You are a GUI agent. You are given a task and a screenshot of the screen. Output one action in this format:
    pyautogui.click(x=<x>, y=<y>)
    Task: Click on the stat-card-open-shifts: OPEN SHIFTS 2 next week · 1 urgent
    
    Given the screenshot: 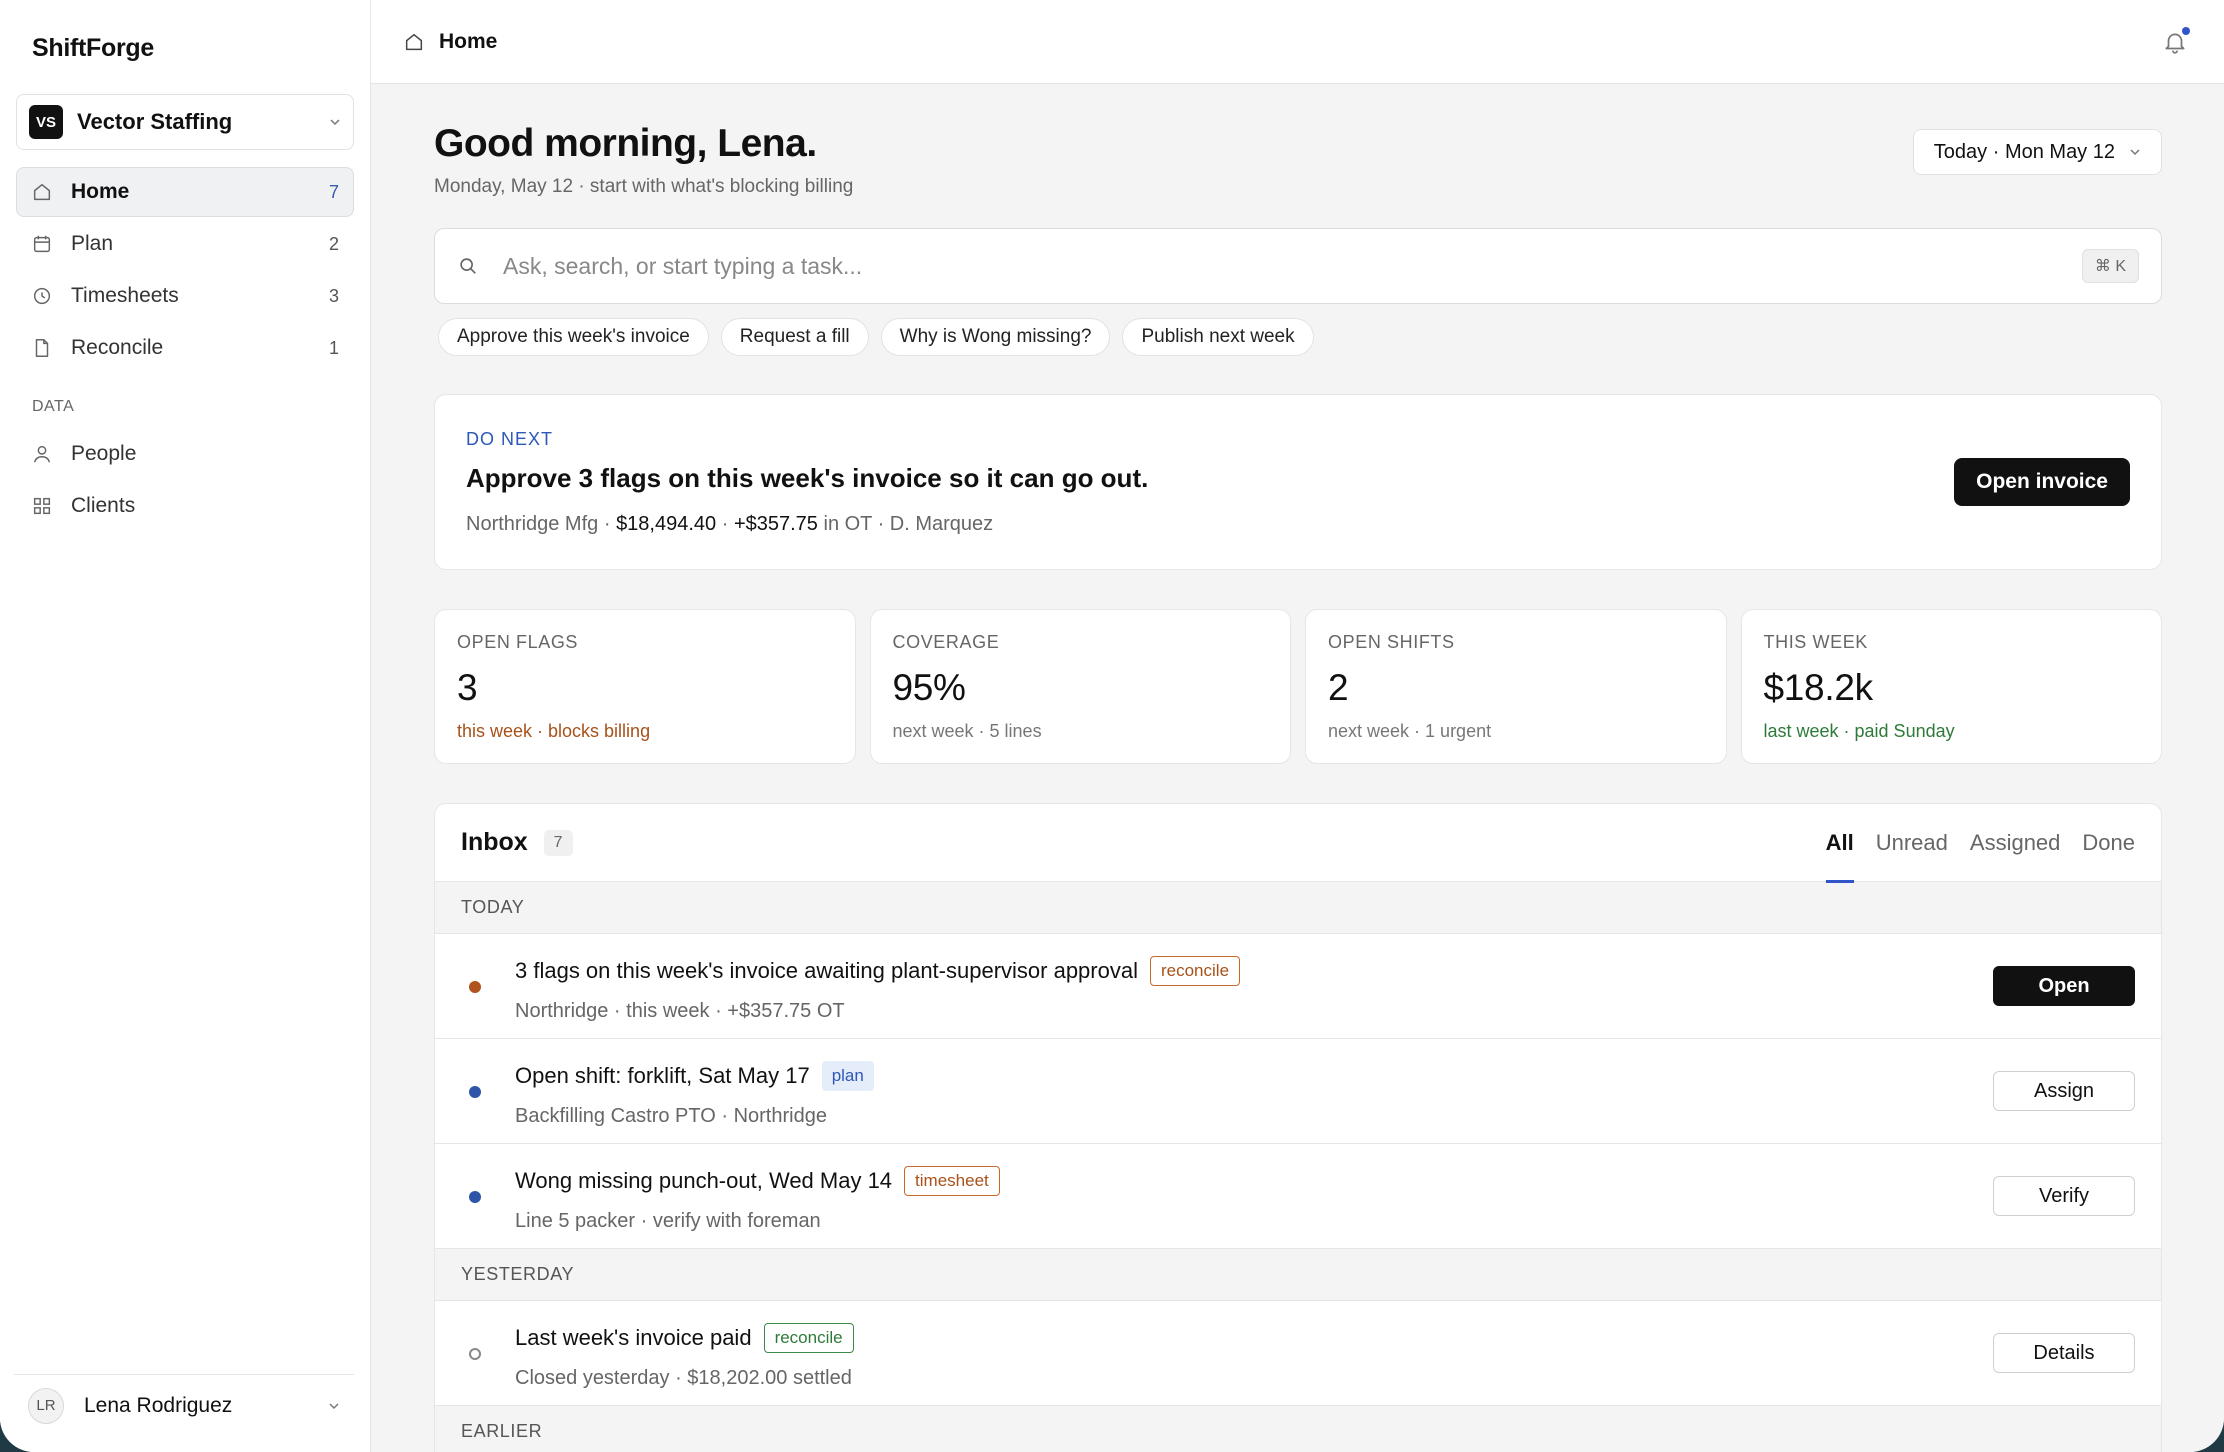 What is the action you would take?
    pyautogui.click(x=1516, y=686)
    